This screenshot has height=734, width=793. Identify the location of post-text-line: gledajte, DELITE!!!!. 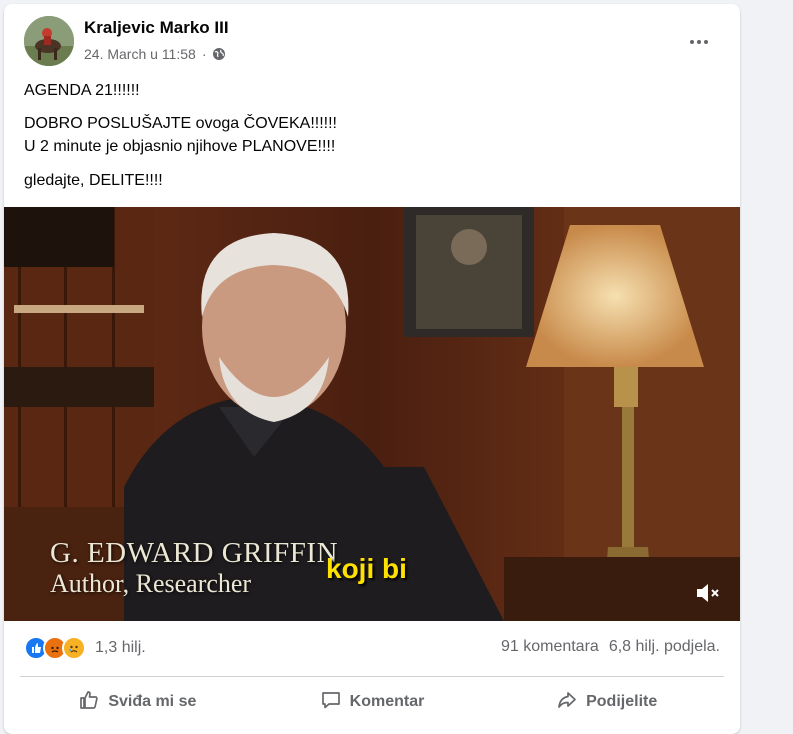
(93, 180).